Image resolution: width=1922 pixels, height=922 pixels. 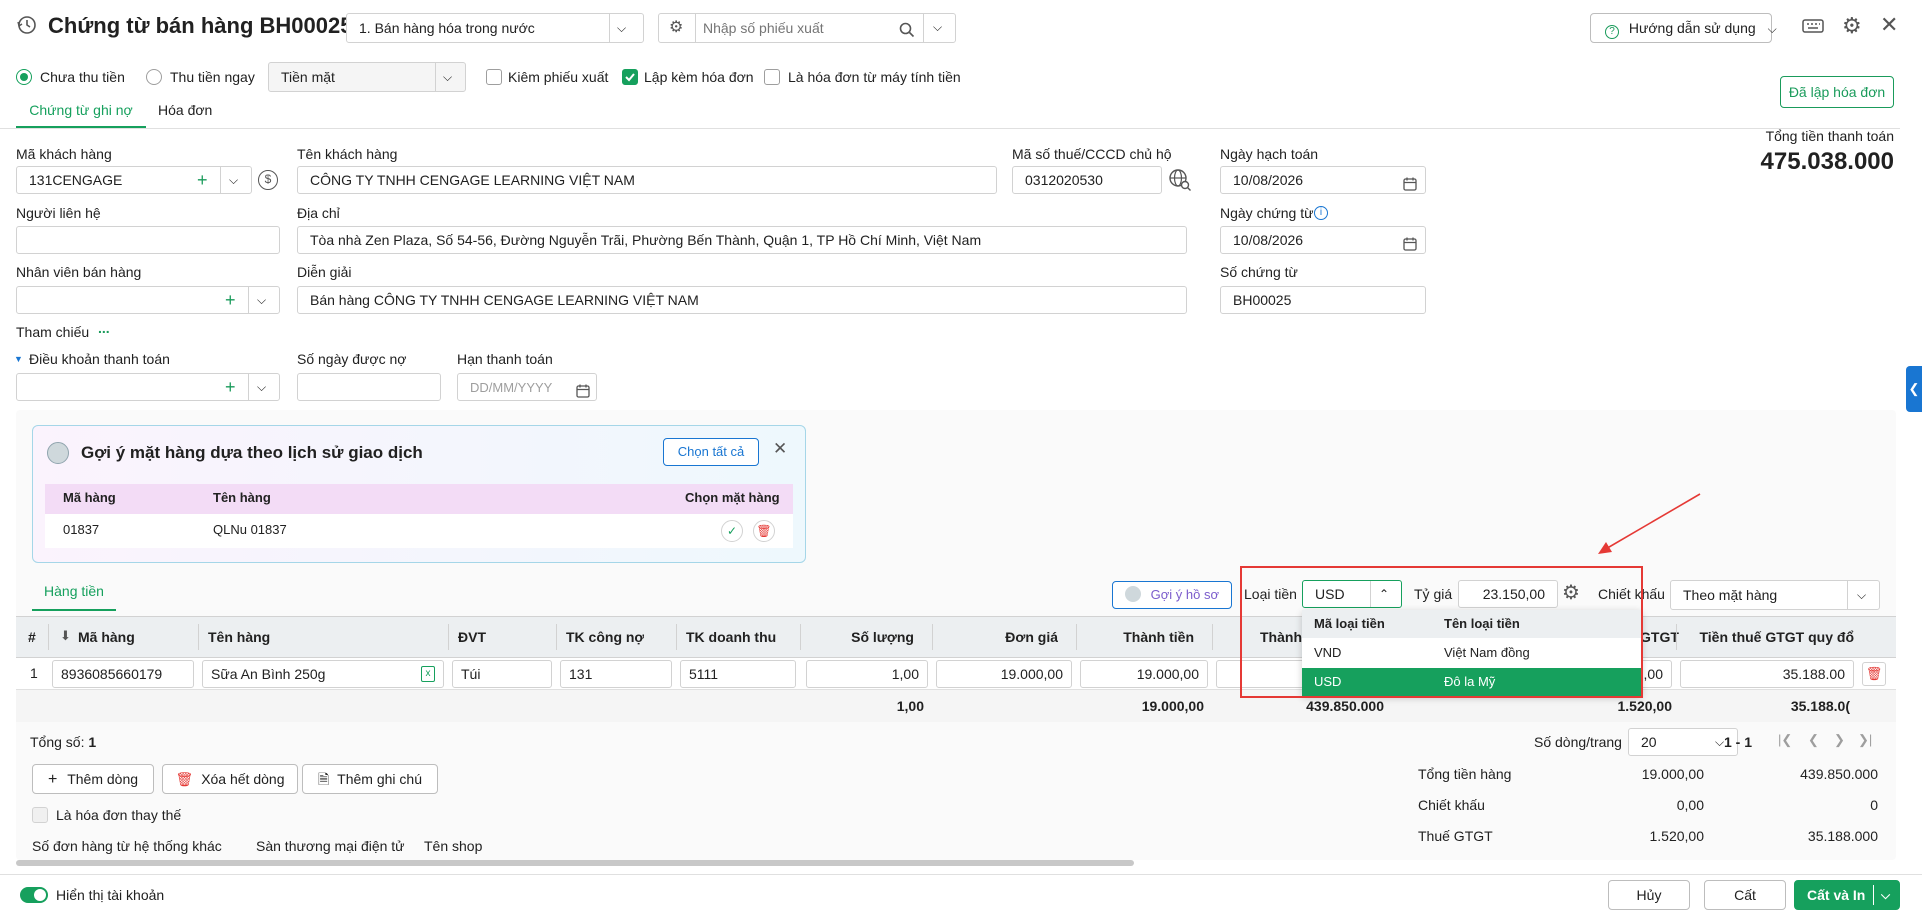 I want to click on accept-icon: ✓, so click(x=732, y=531).